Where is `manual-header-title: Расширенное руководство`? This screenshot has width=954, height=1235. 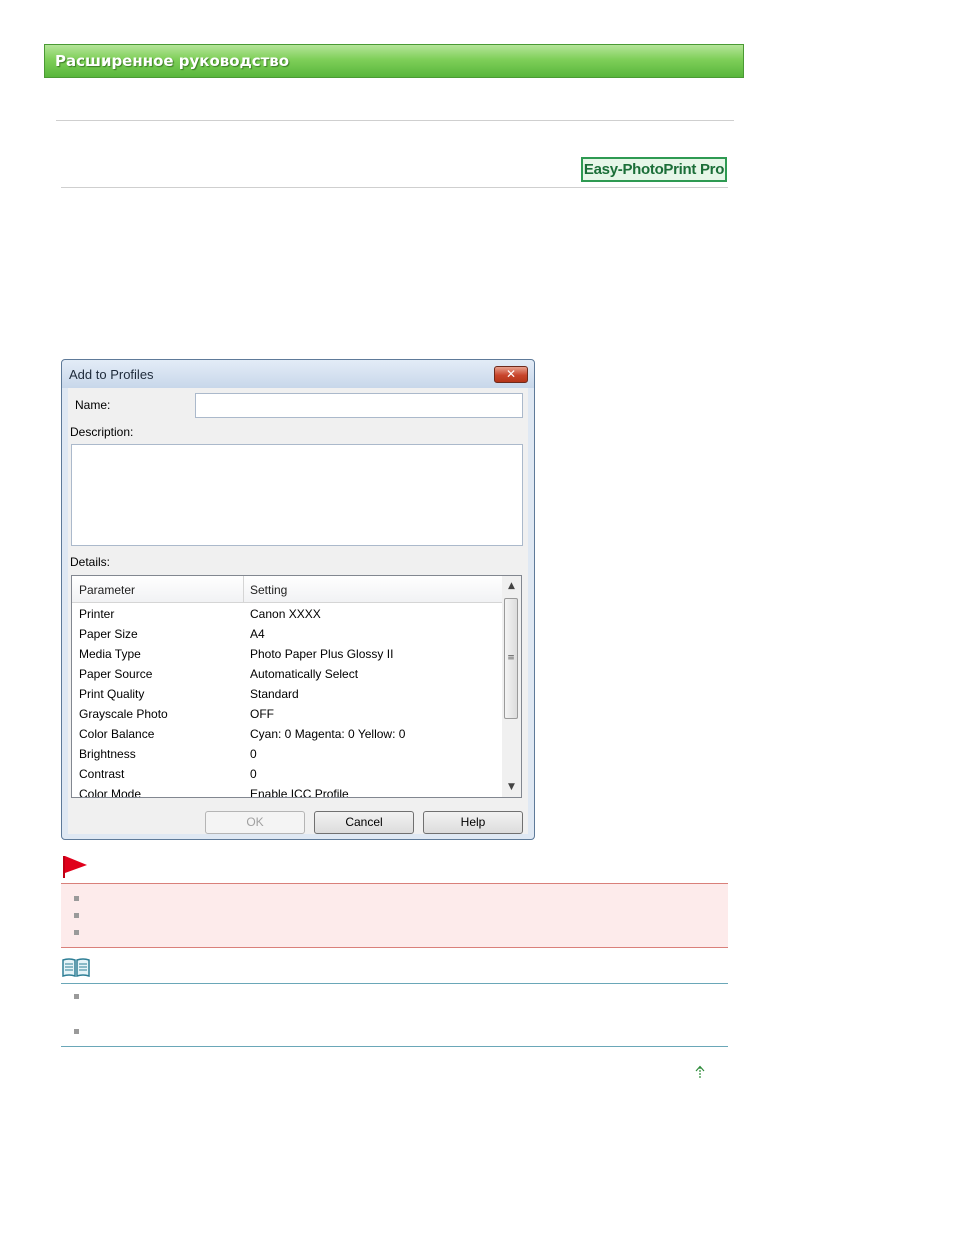
manual-header-title: Расширенное руководство is located at coordinates (172, 61).